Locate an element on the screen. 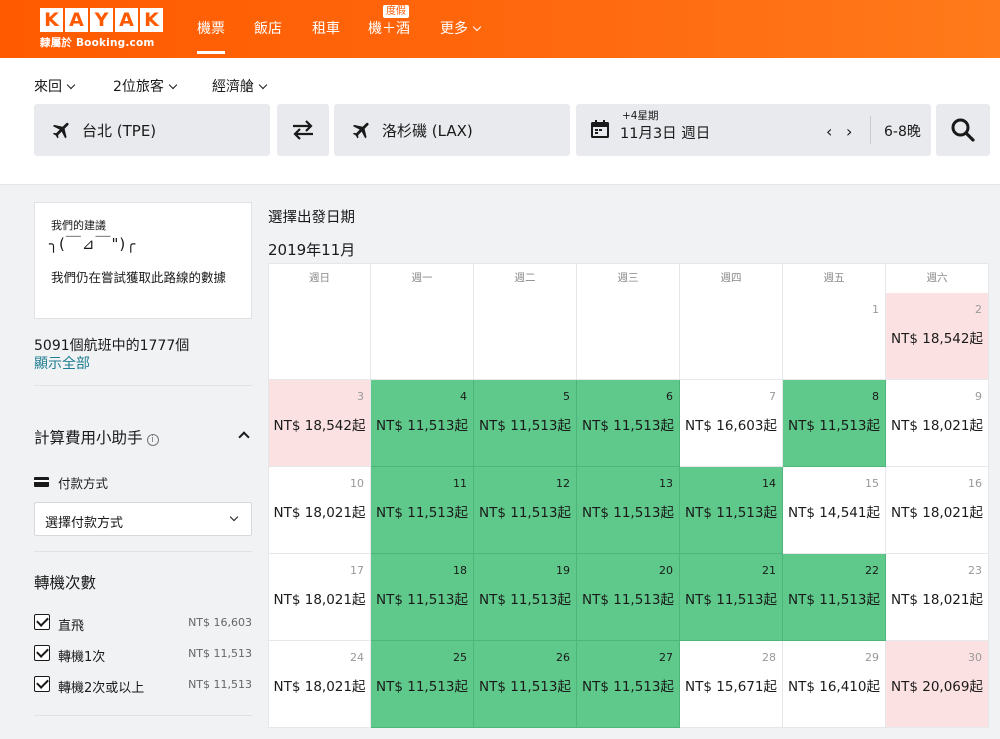 Image resolution: width=1000 pixels, height=739 pixels. calendar-empty-cell is located at coordinates (525, 336).